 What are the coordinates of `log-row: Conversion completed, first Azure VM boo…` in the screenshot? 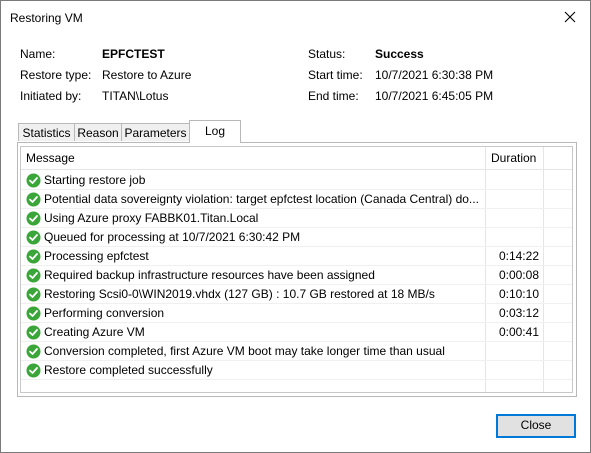 It's located at (296, 351).